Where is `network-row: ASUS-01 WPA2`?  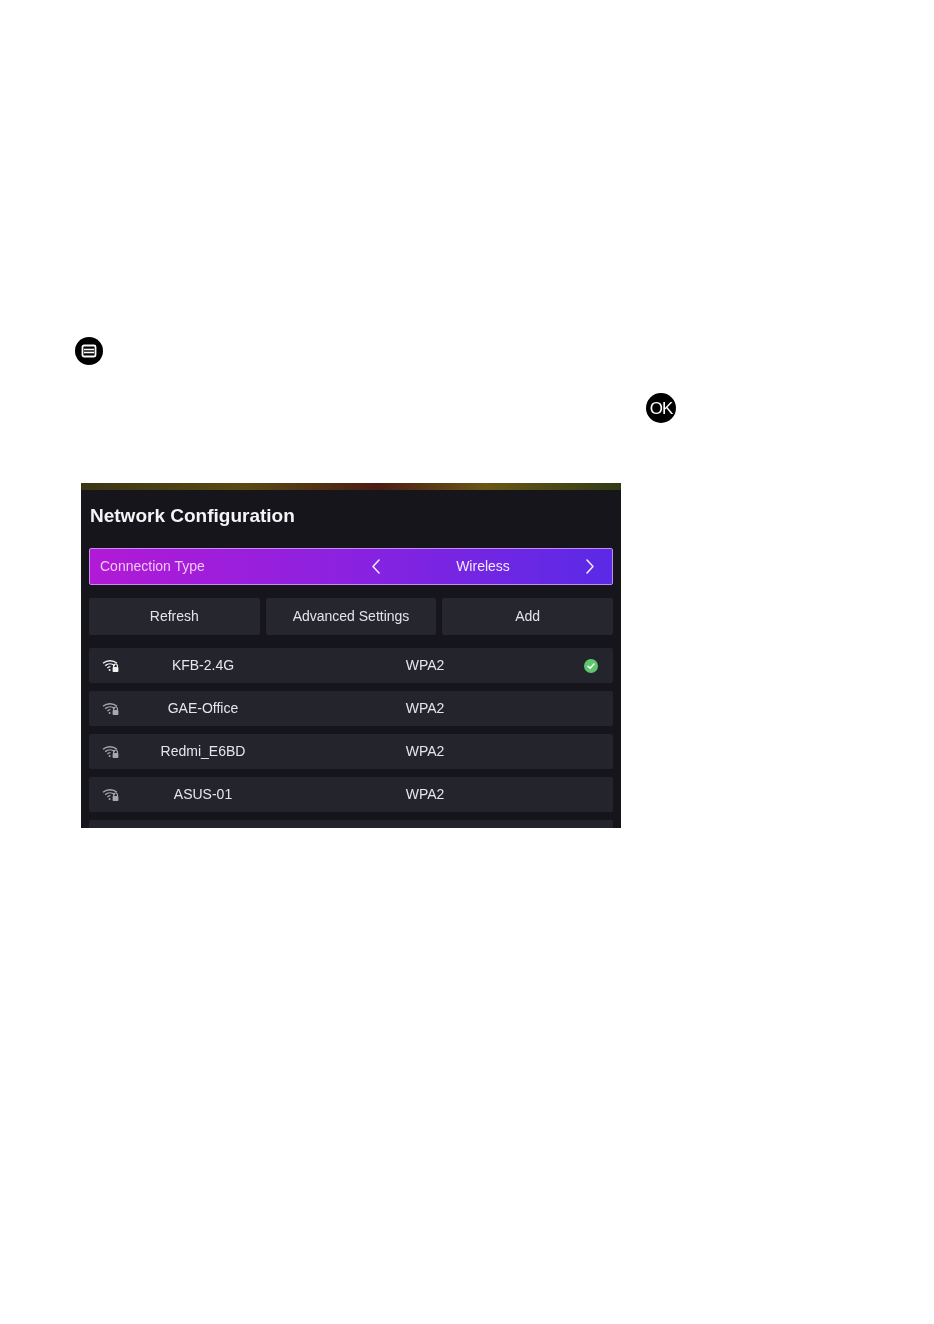
network-row: ASUS-01 WPA2 is located at coordinates (351, 794).